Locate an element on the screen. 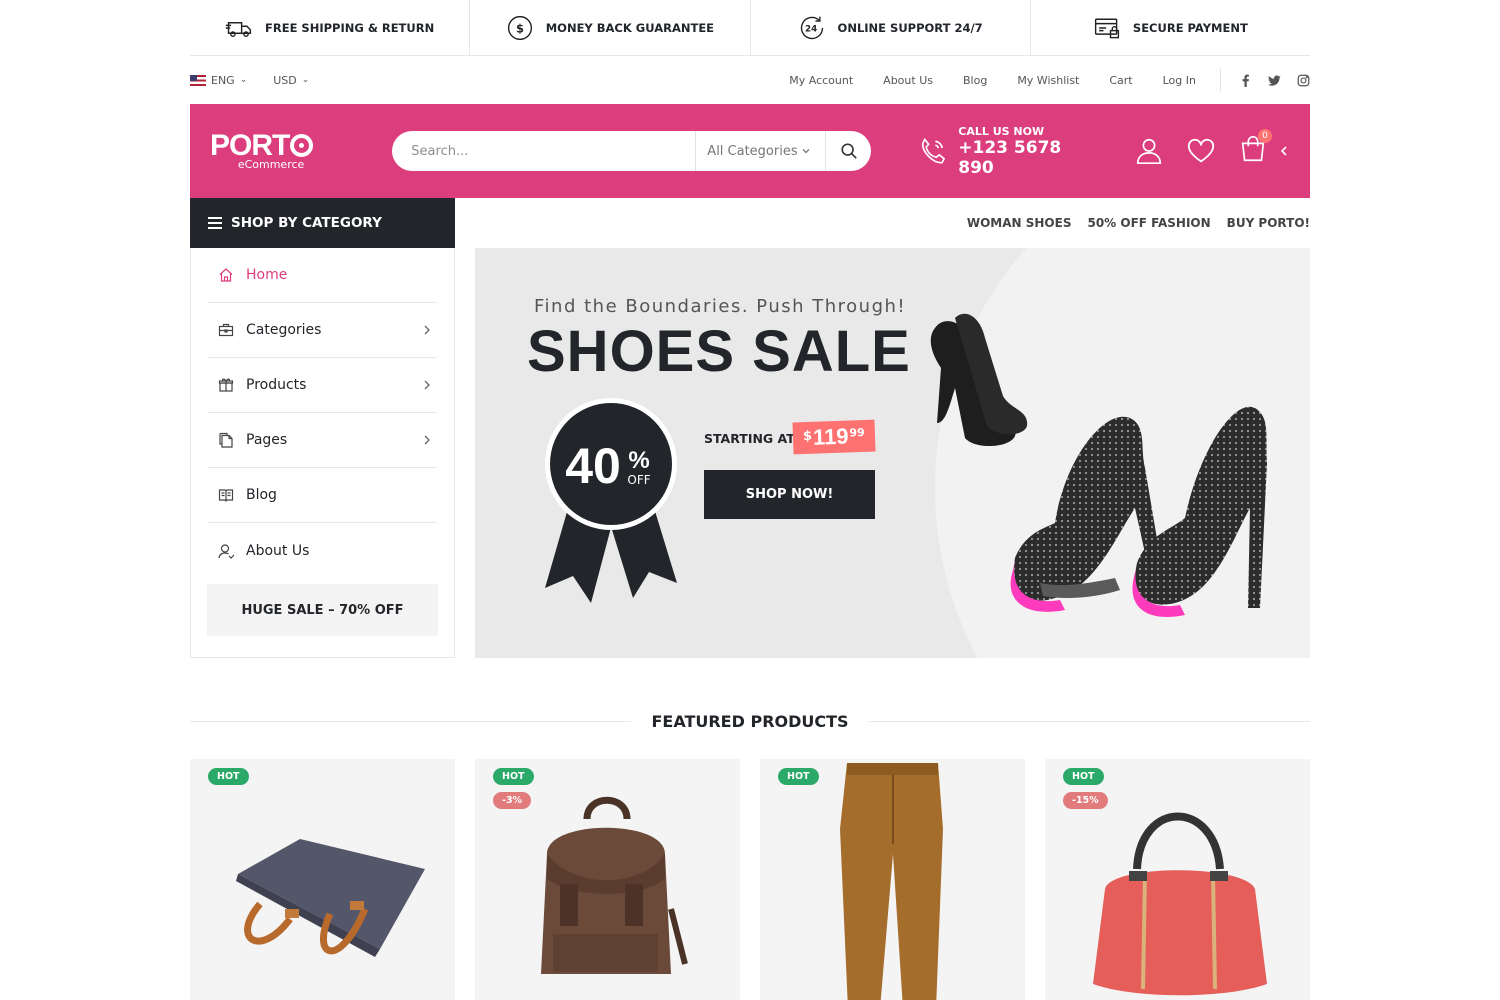 The width and height of the screenshot is (1500, 1000). high-heel-shoes-image is located at coordinates (1098, 465).